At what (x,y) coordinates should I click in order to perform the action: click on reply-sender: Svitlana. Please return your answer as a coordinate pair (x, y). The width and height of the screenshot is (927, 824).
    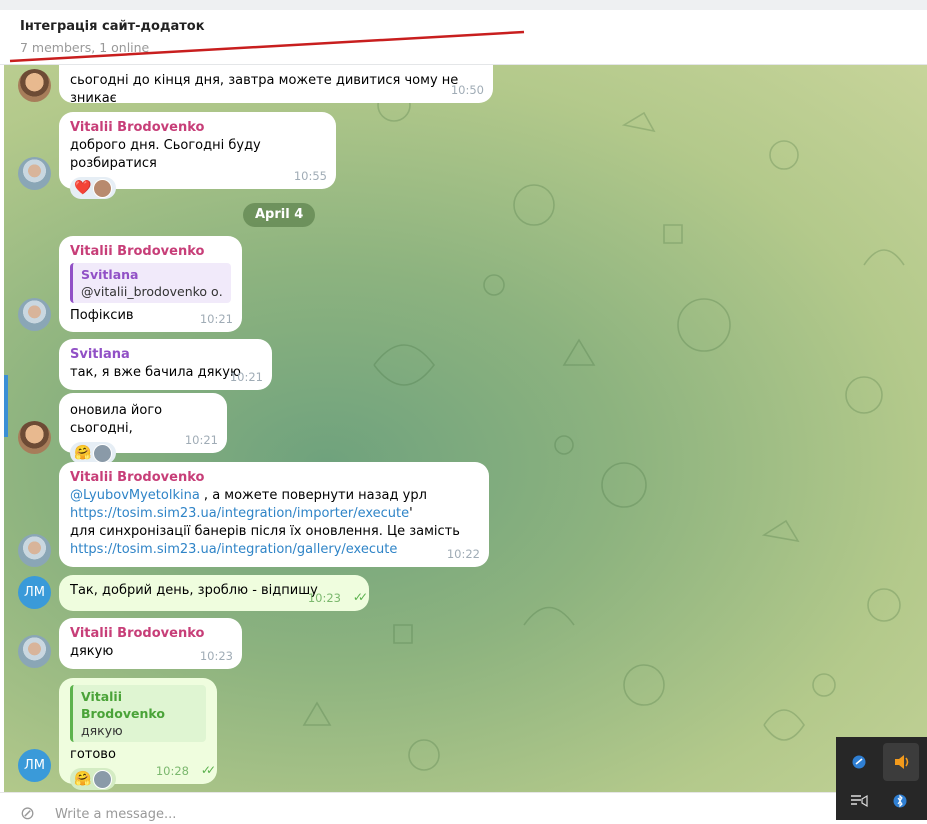
    Looking at the image, I should click on (110, 274).